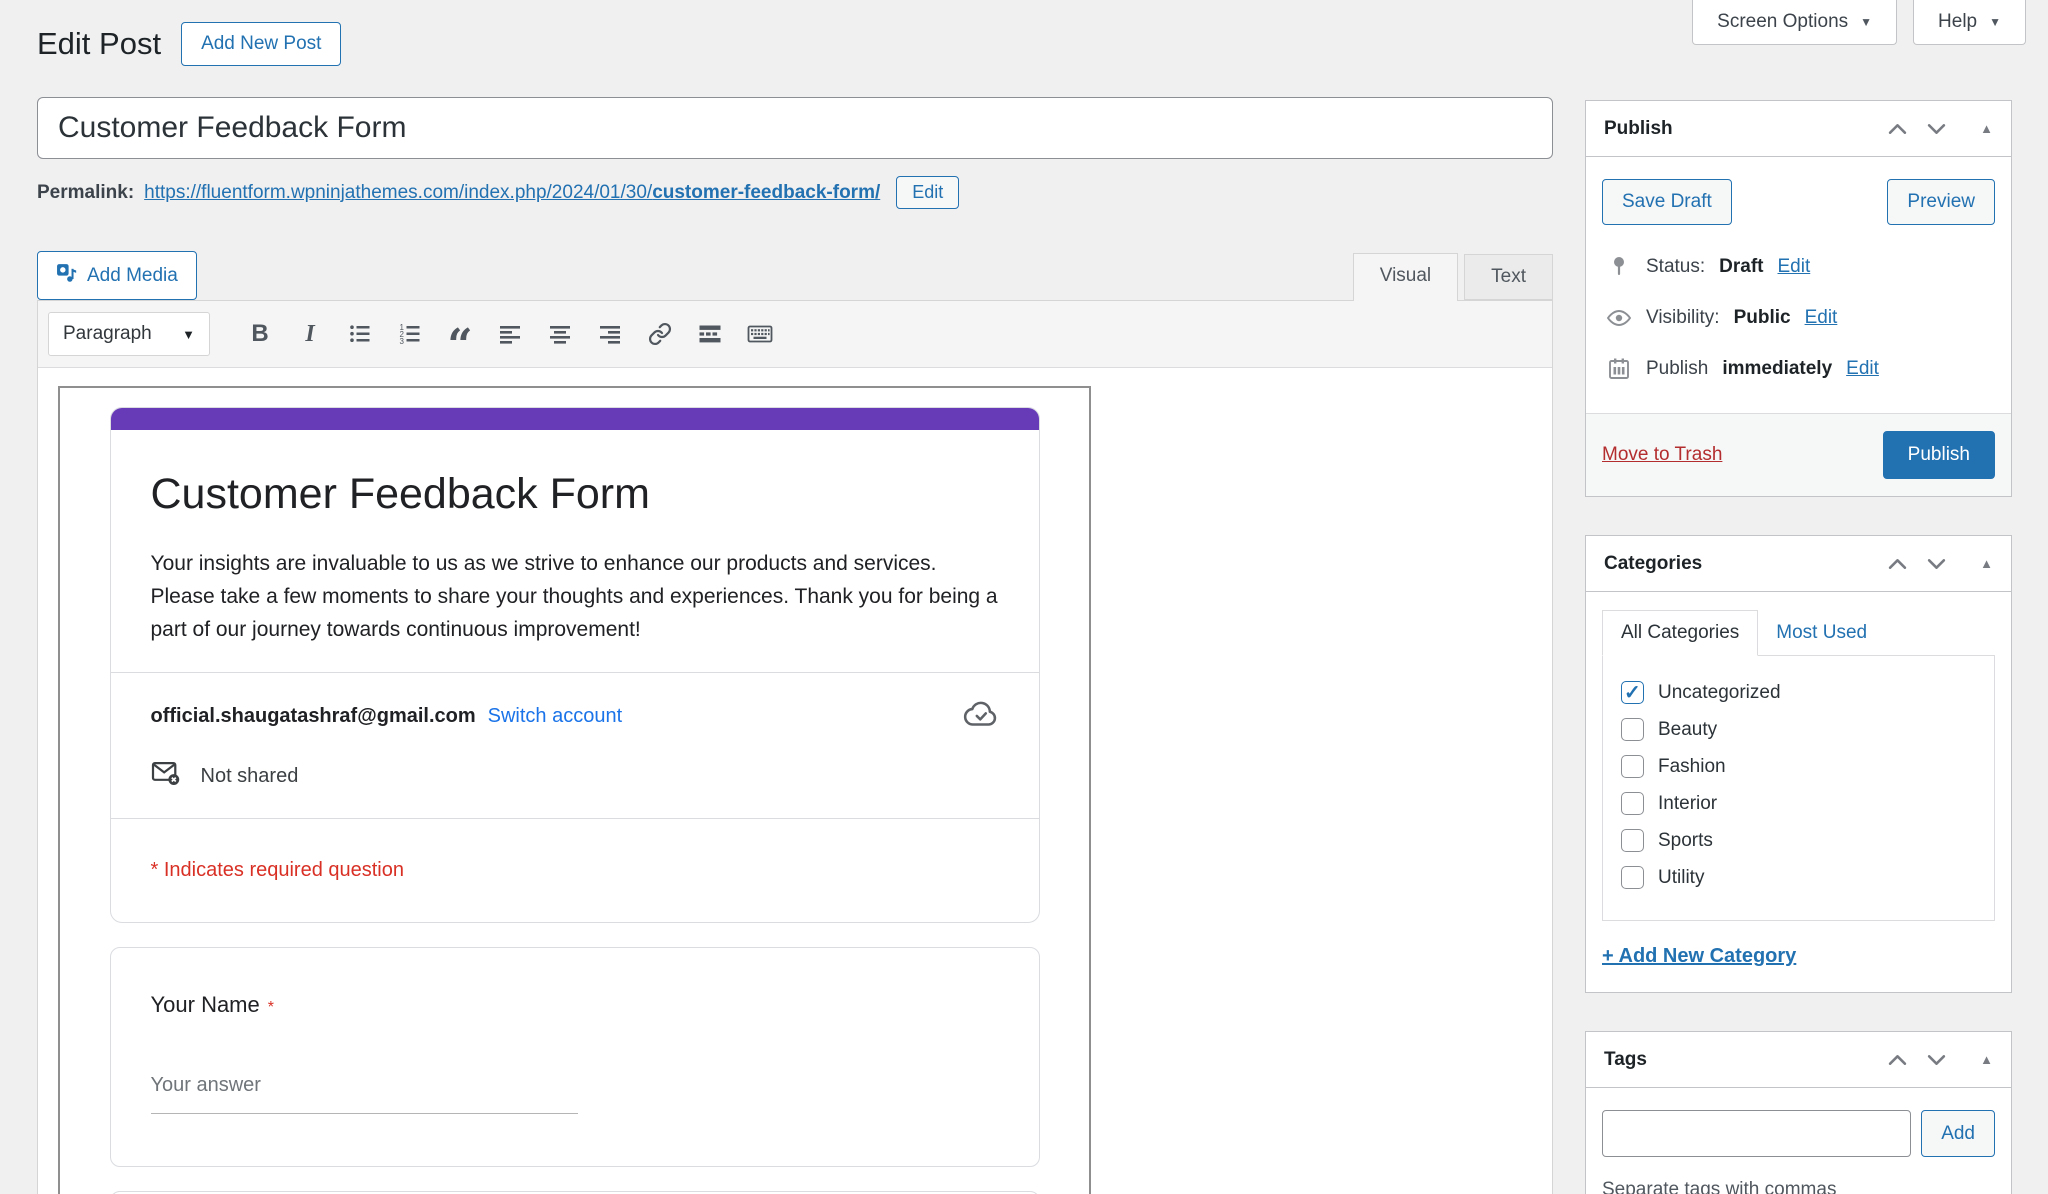 The width and height of the screenshot is (2048, 1194). I want to click on screen-options-label: Screen Options, so click(1783, 21).